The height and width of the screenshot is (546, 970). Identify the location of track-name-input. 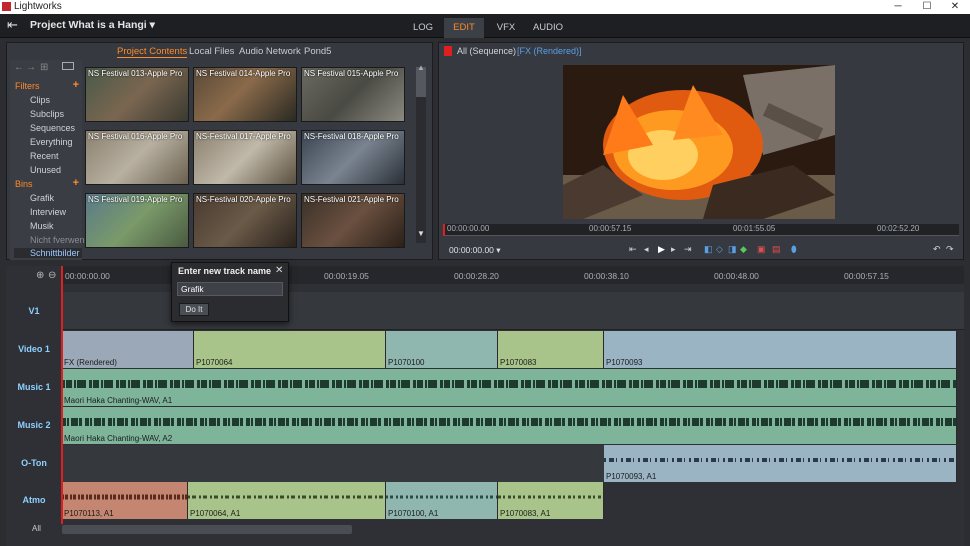
(230, 289).